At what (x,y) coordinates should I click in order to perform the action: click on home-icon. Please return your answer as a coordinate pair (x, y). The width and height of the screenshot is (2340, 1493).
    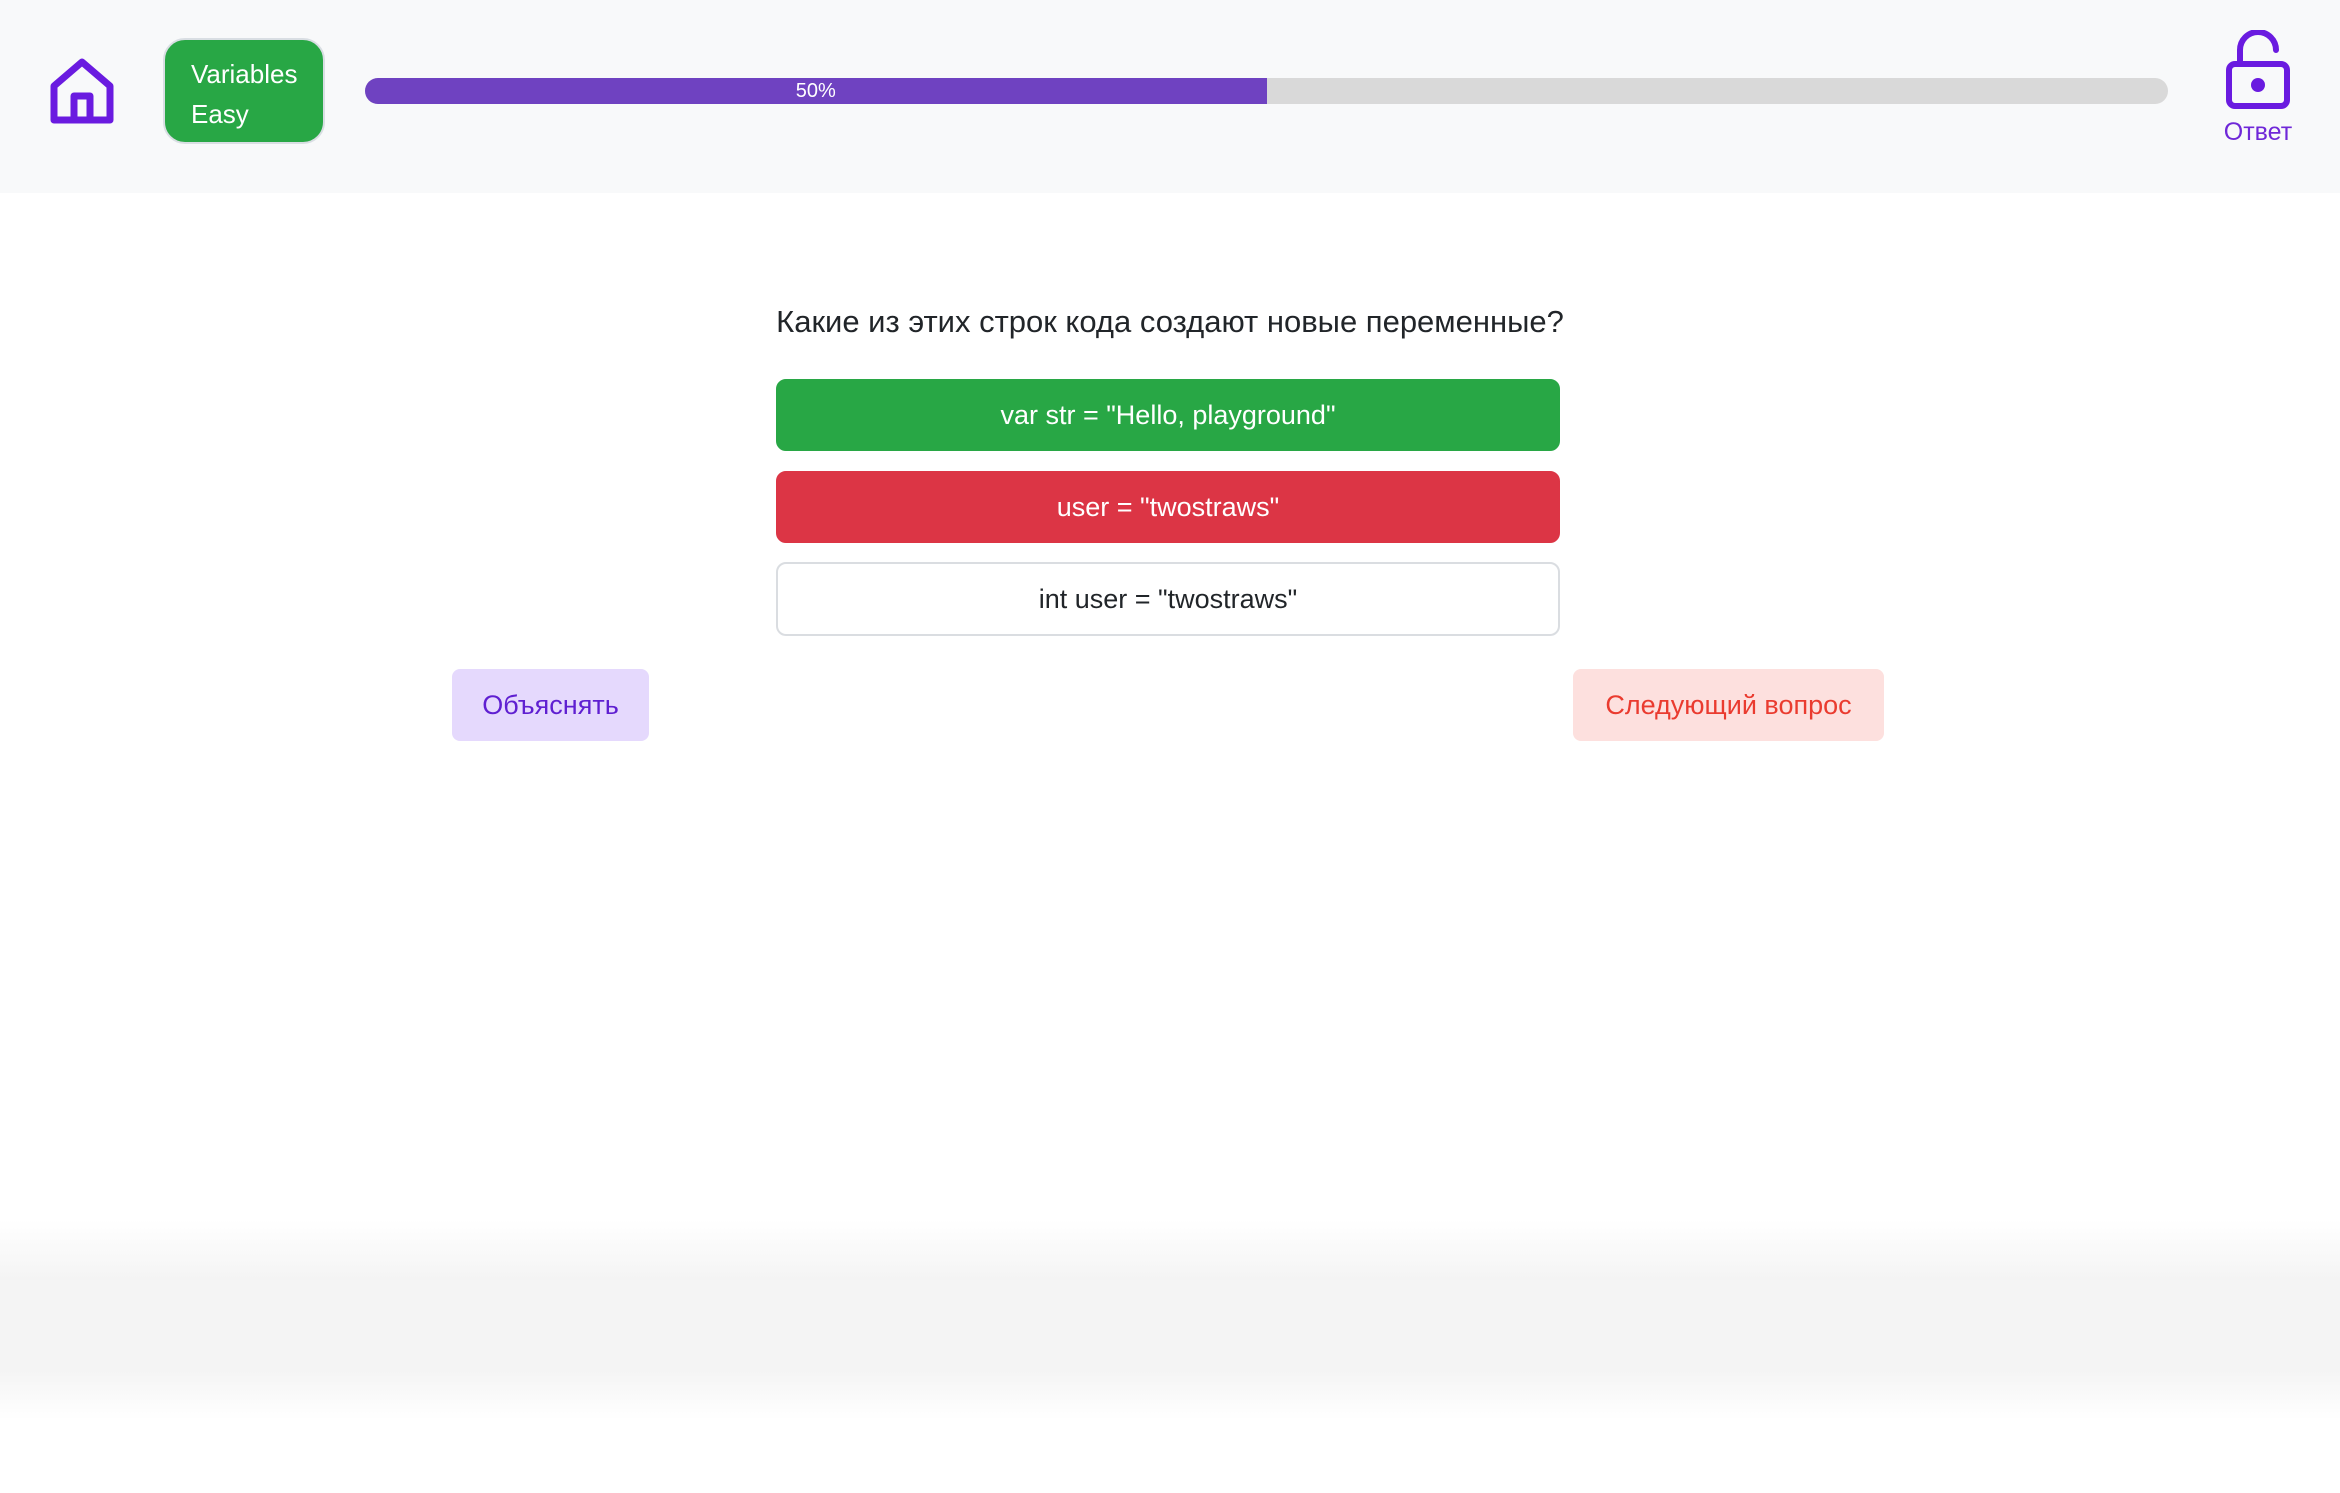
    Looking at the image, I should click on (82, 91).